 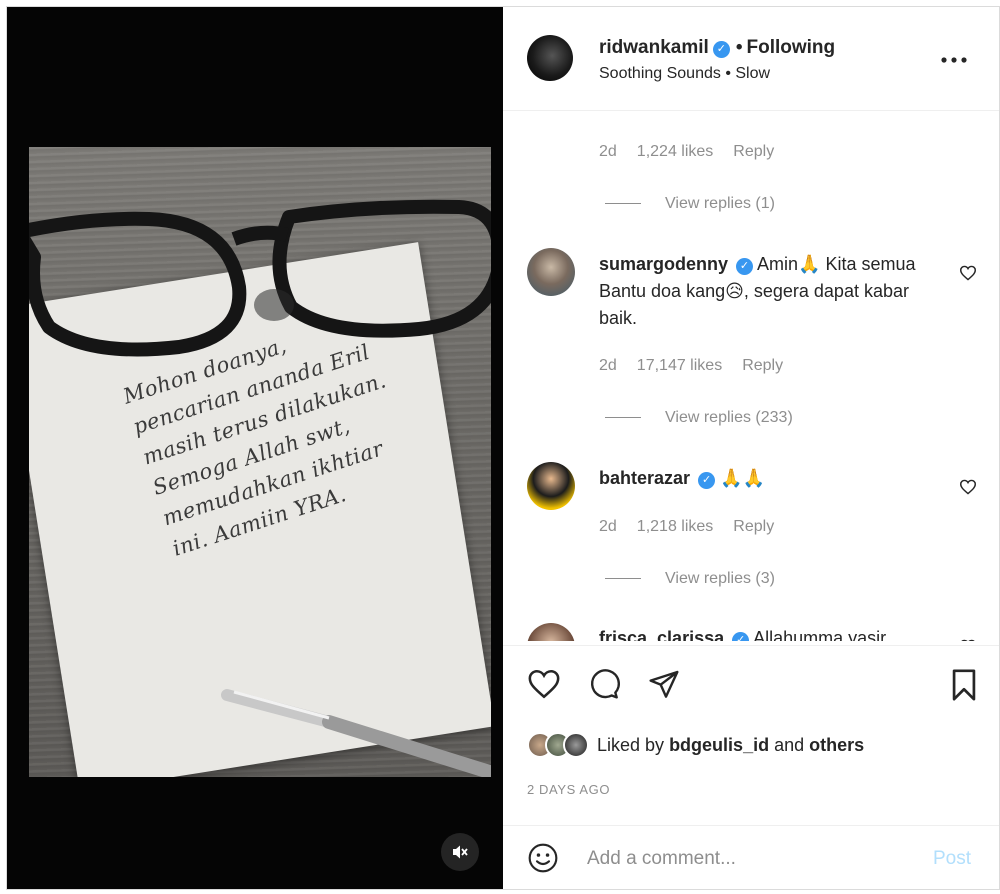 I want to click on speaker-muted-icon, so click(x=460, y=852).